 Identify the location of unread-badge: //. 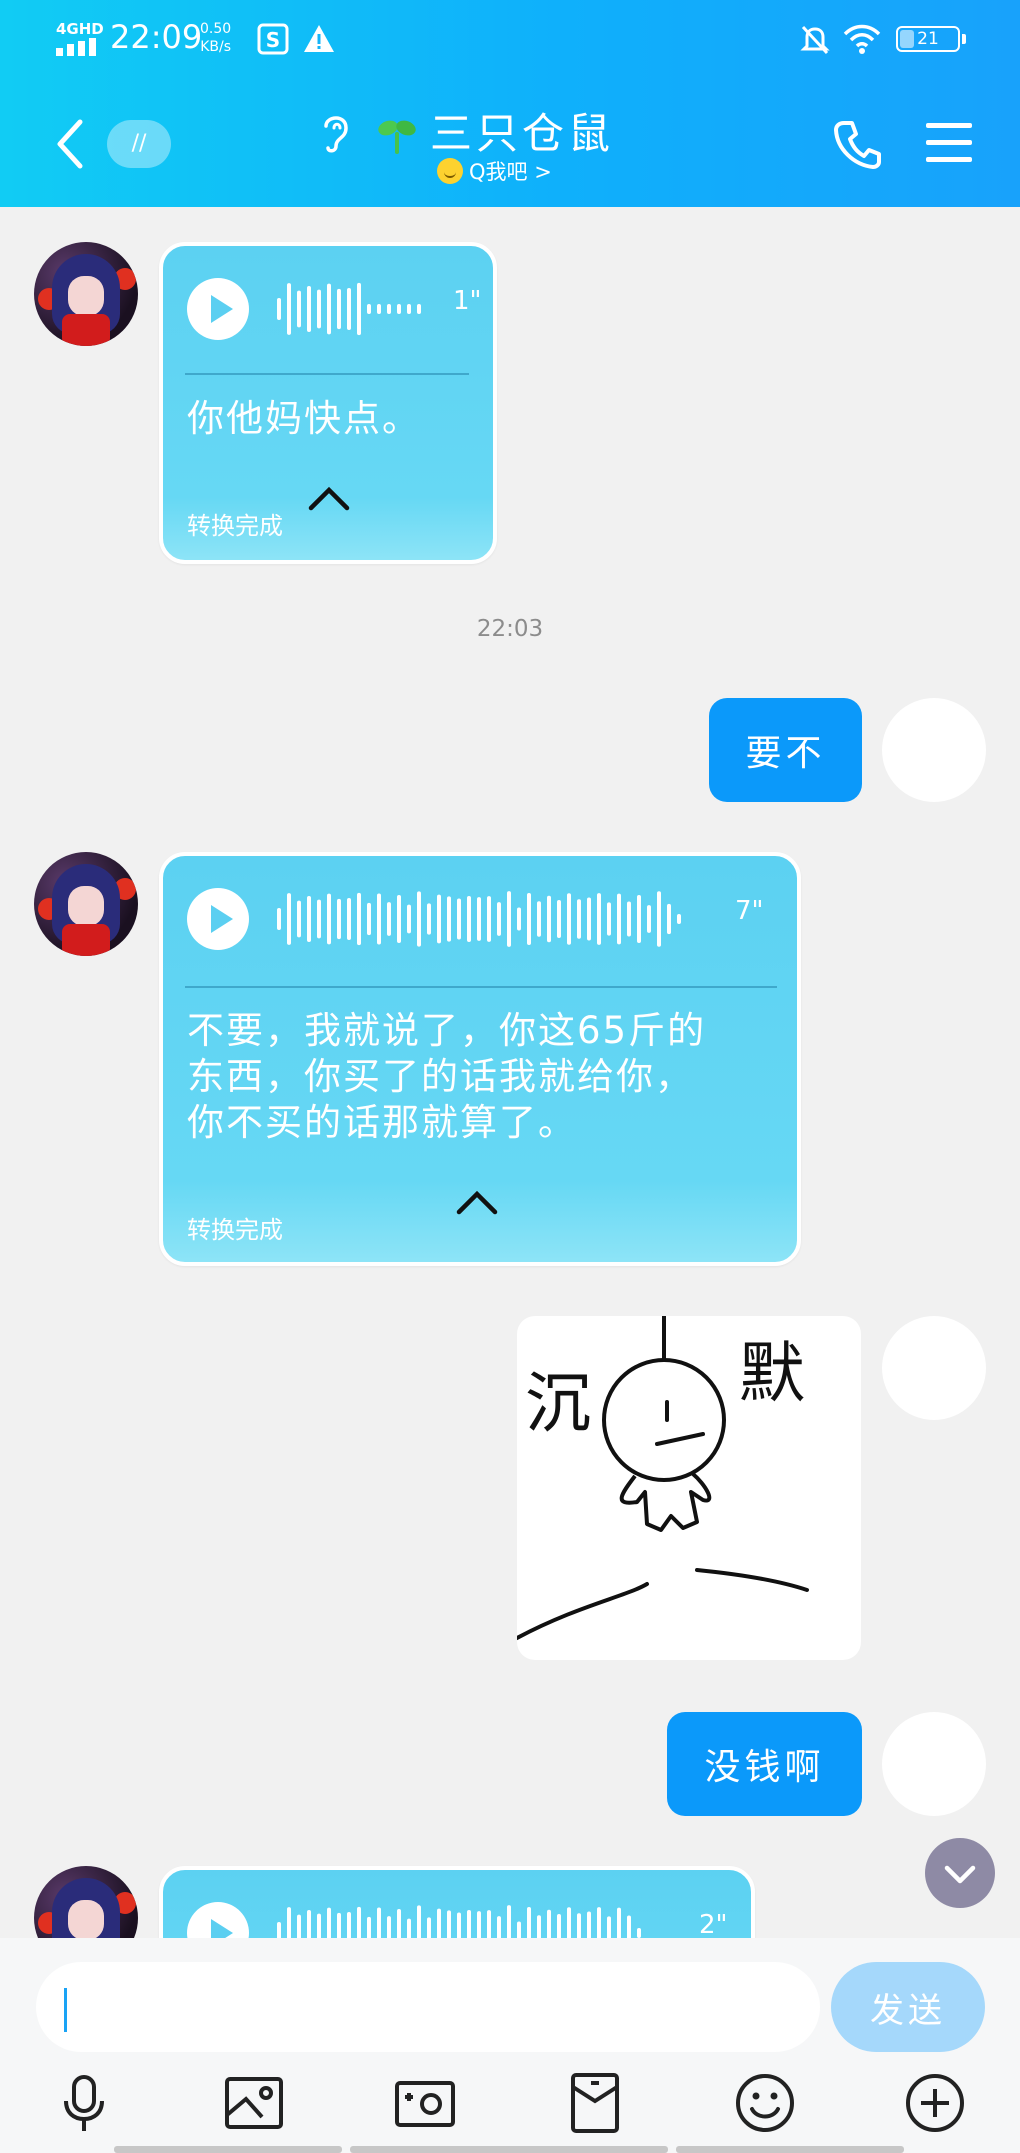
(139, 144).